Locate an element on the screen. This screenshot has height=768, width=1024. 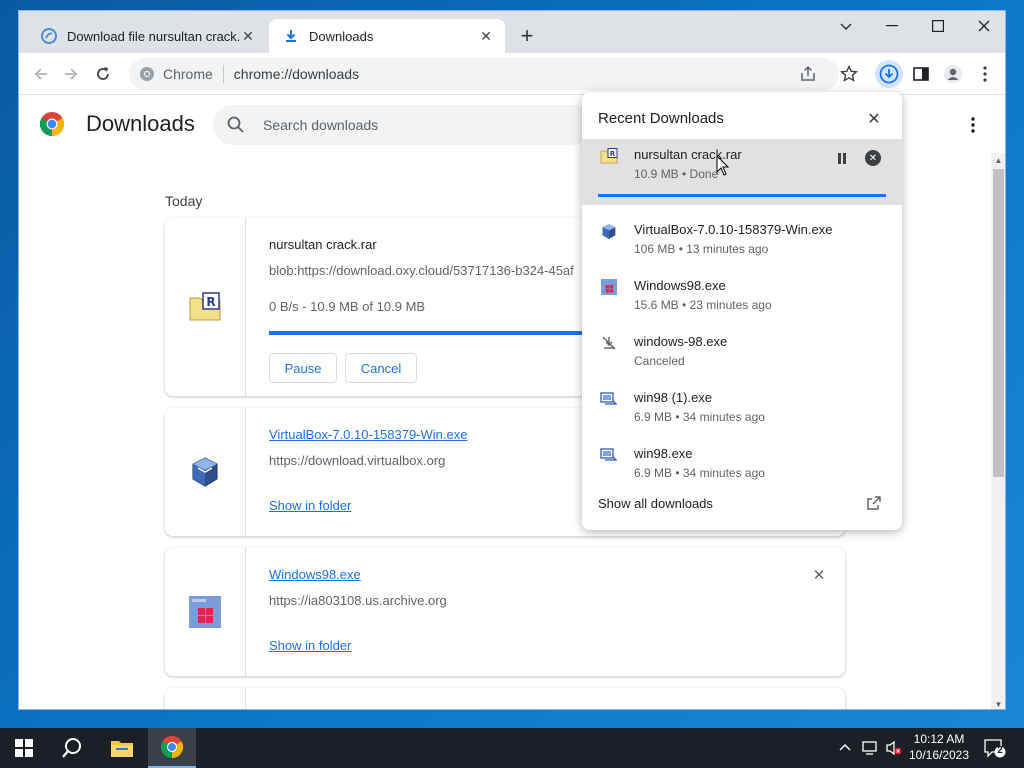
download-arrow-icon is located at coordinates (291, 36).